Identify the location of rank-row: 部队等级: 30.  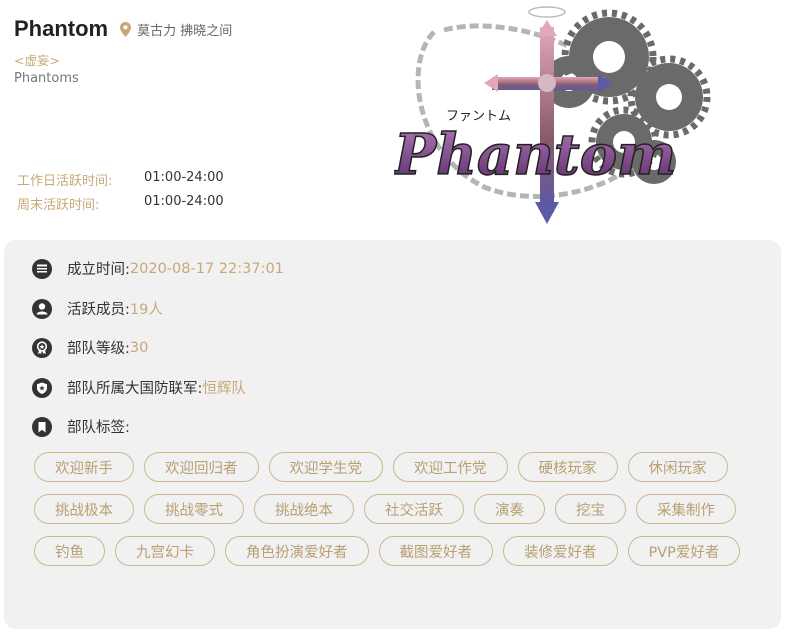
(90, 347).